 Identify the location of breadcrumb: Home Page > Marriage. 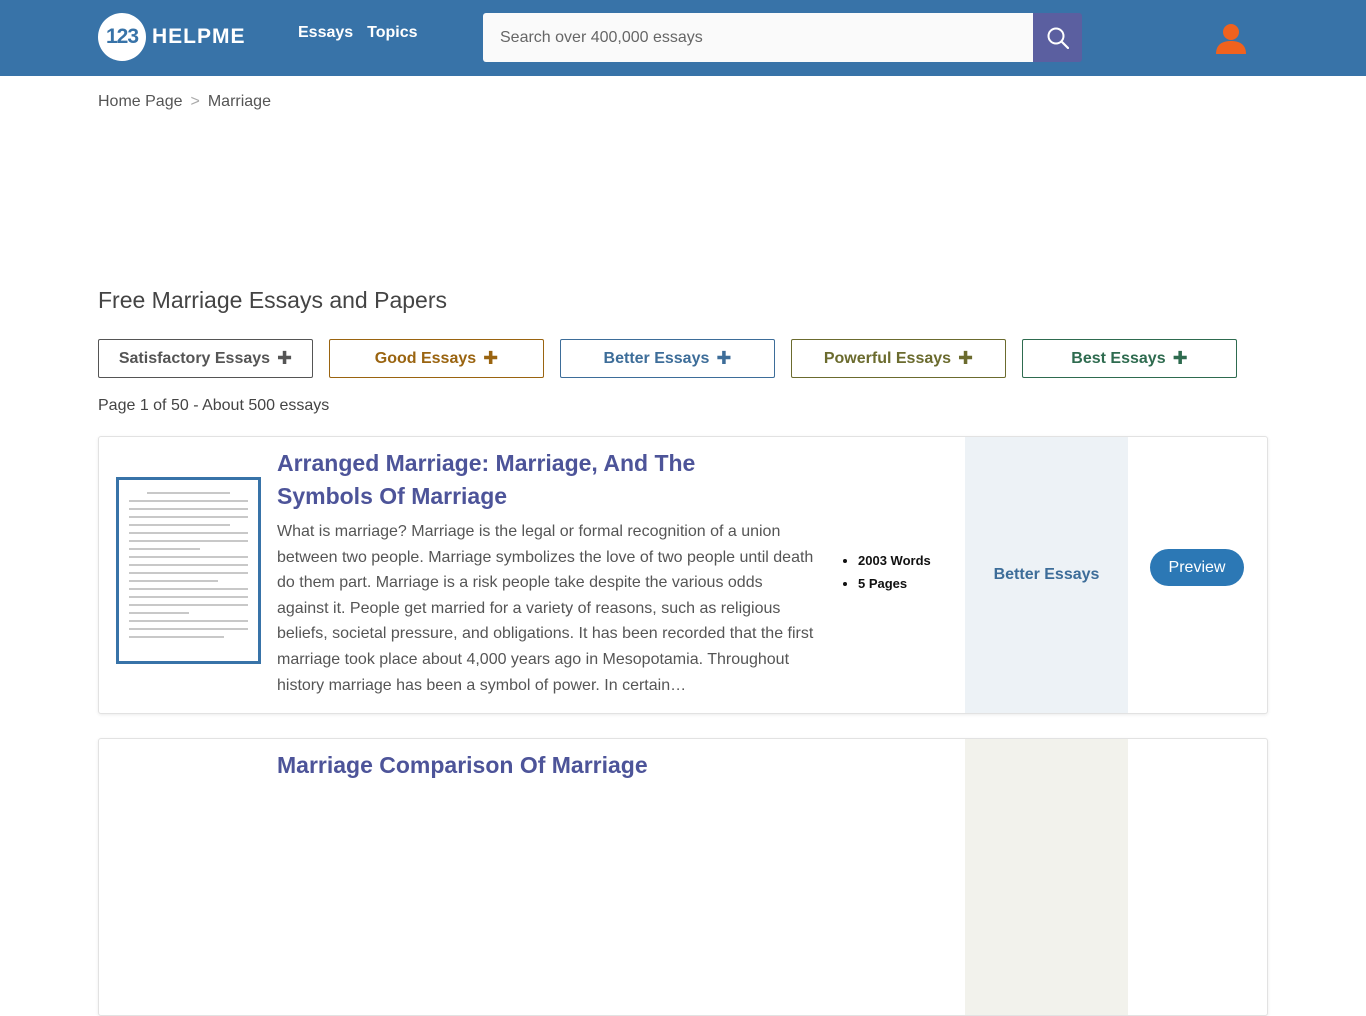
(184, 102).